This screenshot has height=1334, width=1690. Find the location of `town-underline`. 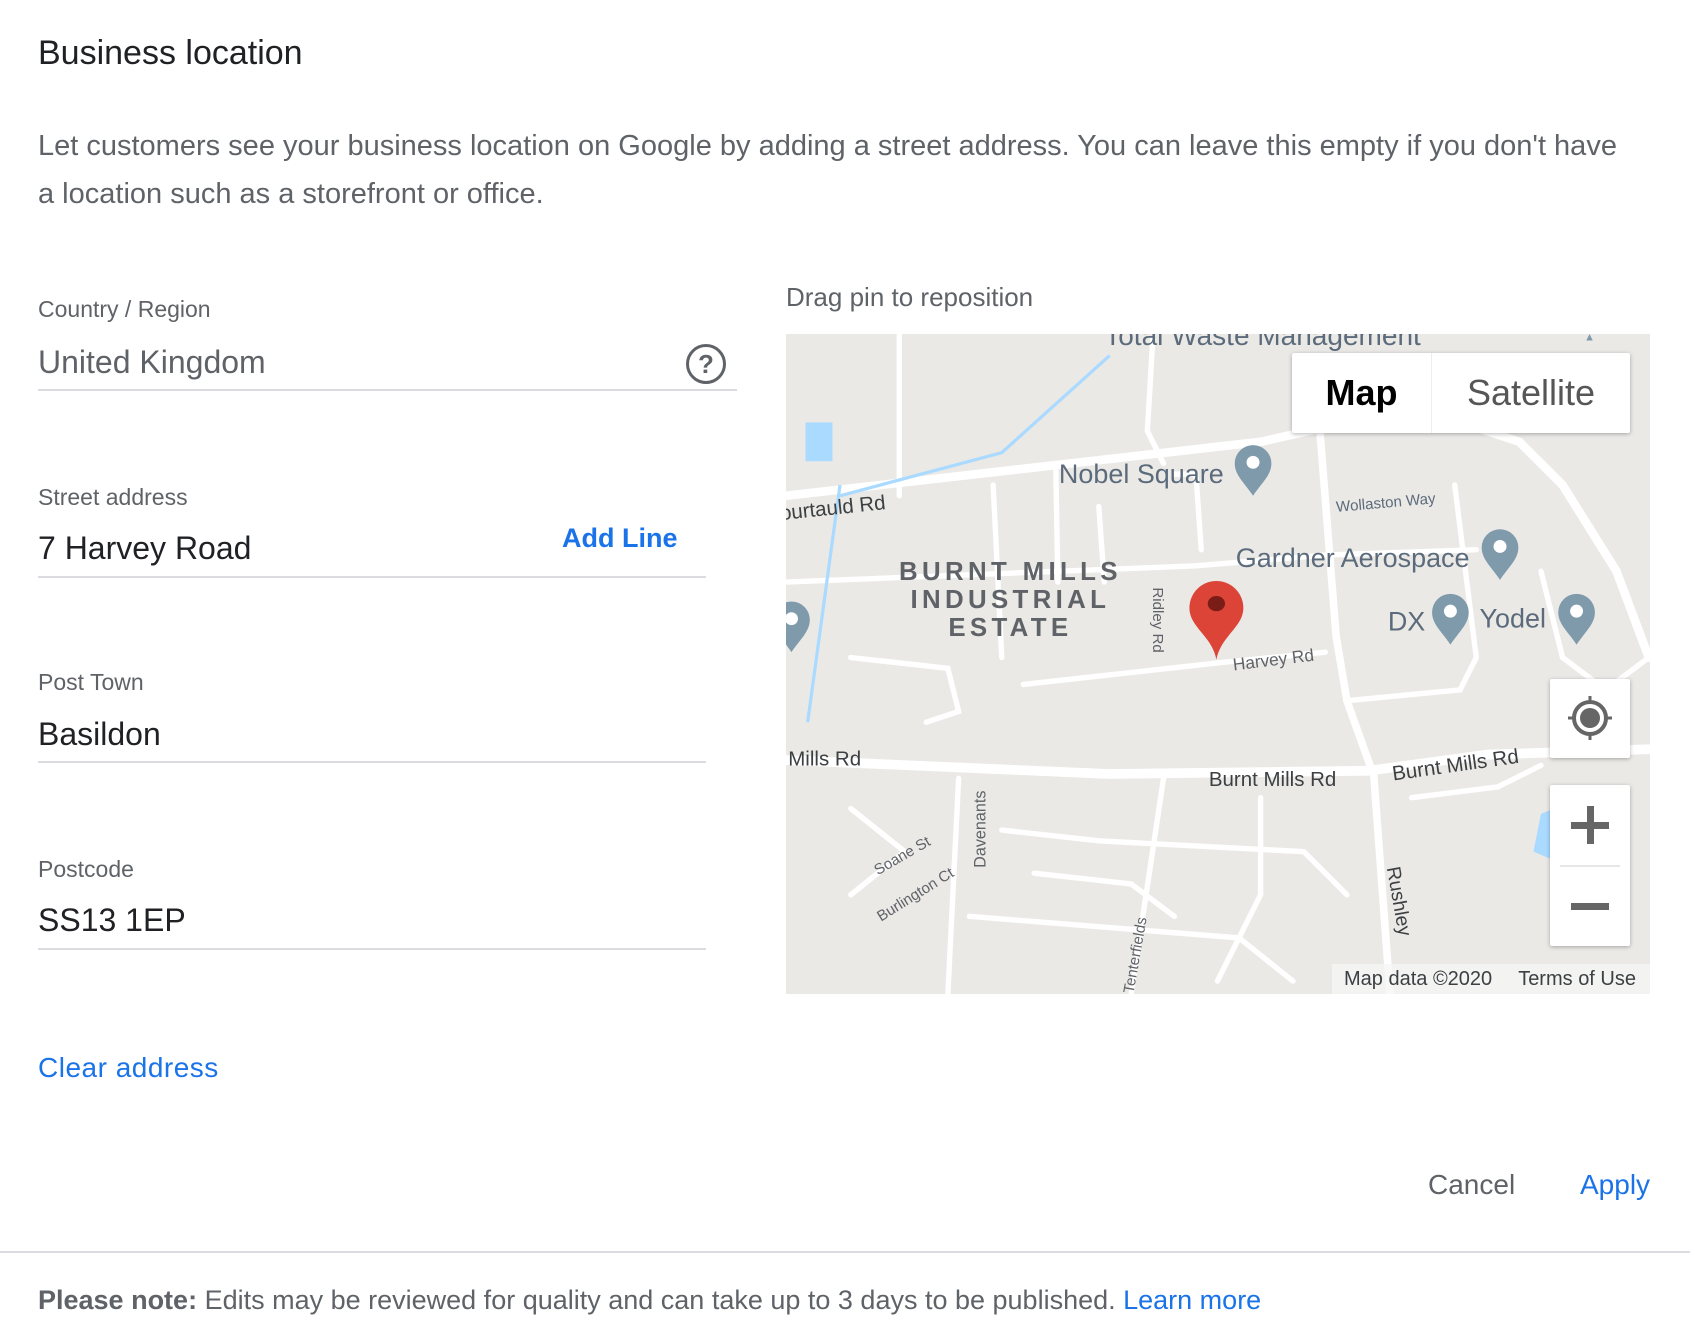

town-underline is located at coordinates (372, 762).